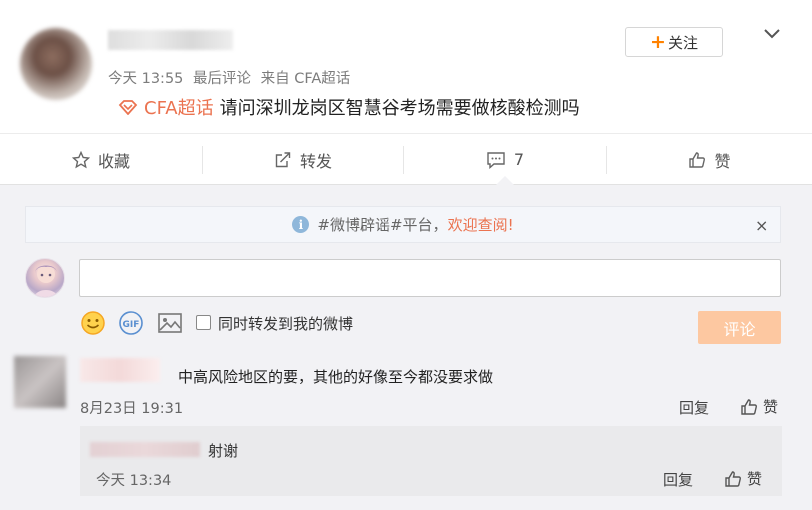 The height and width of the screenshot is (510, 812). I want to click on notice-text: #微博辟谣#平台，, so click(382, 225).